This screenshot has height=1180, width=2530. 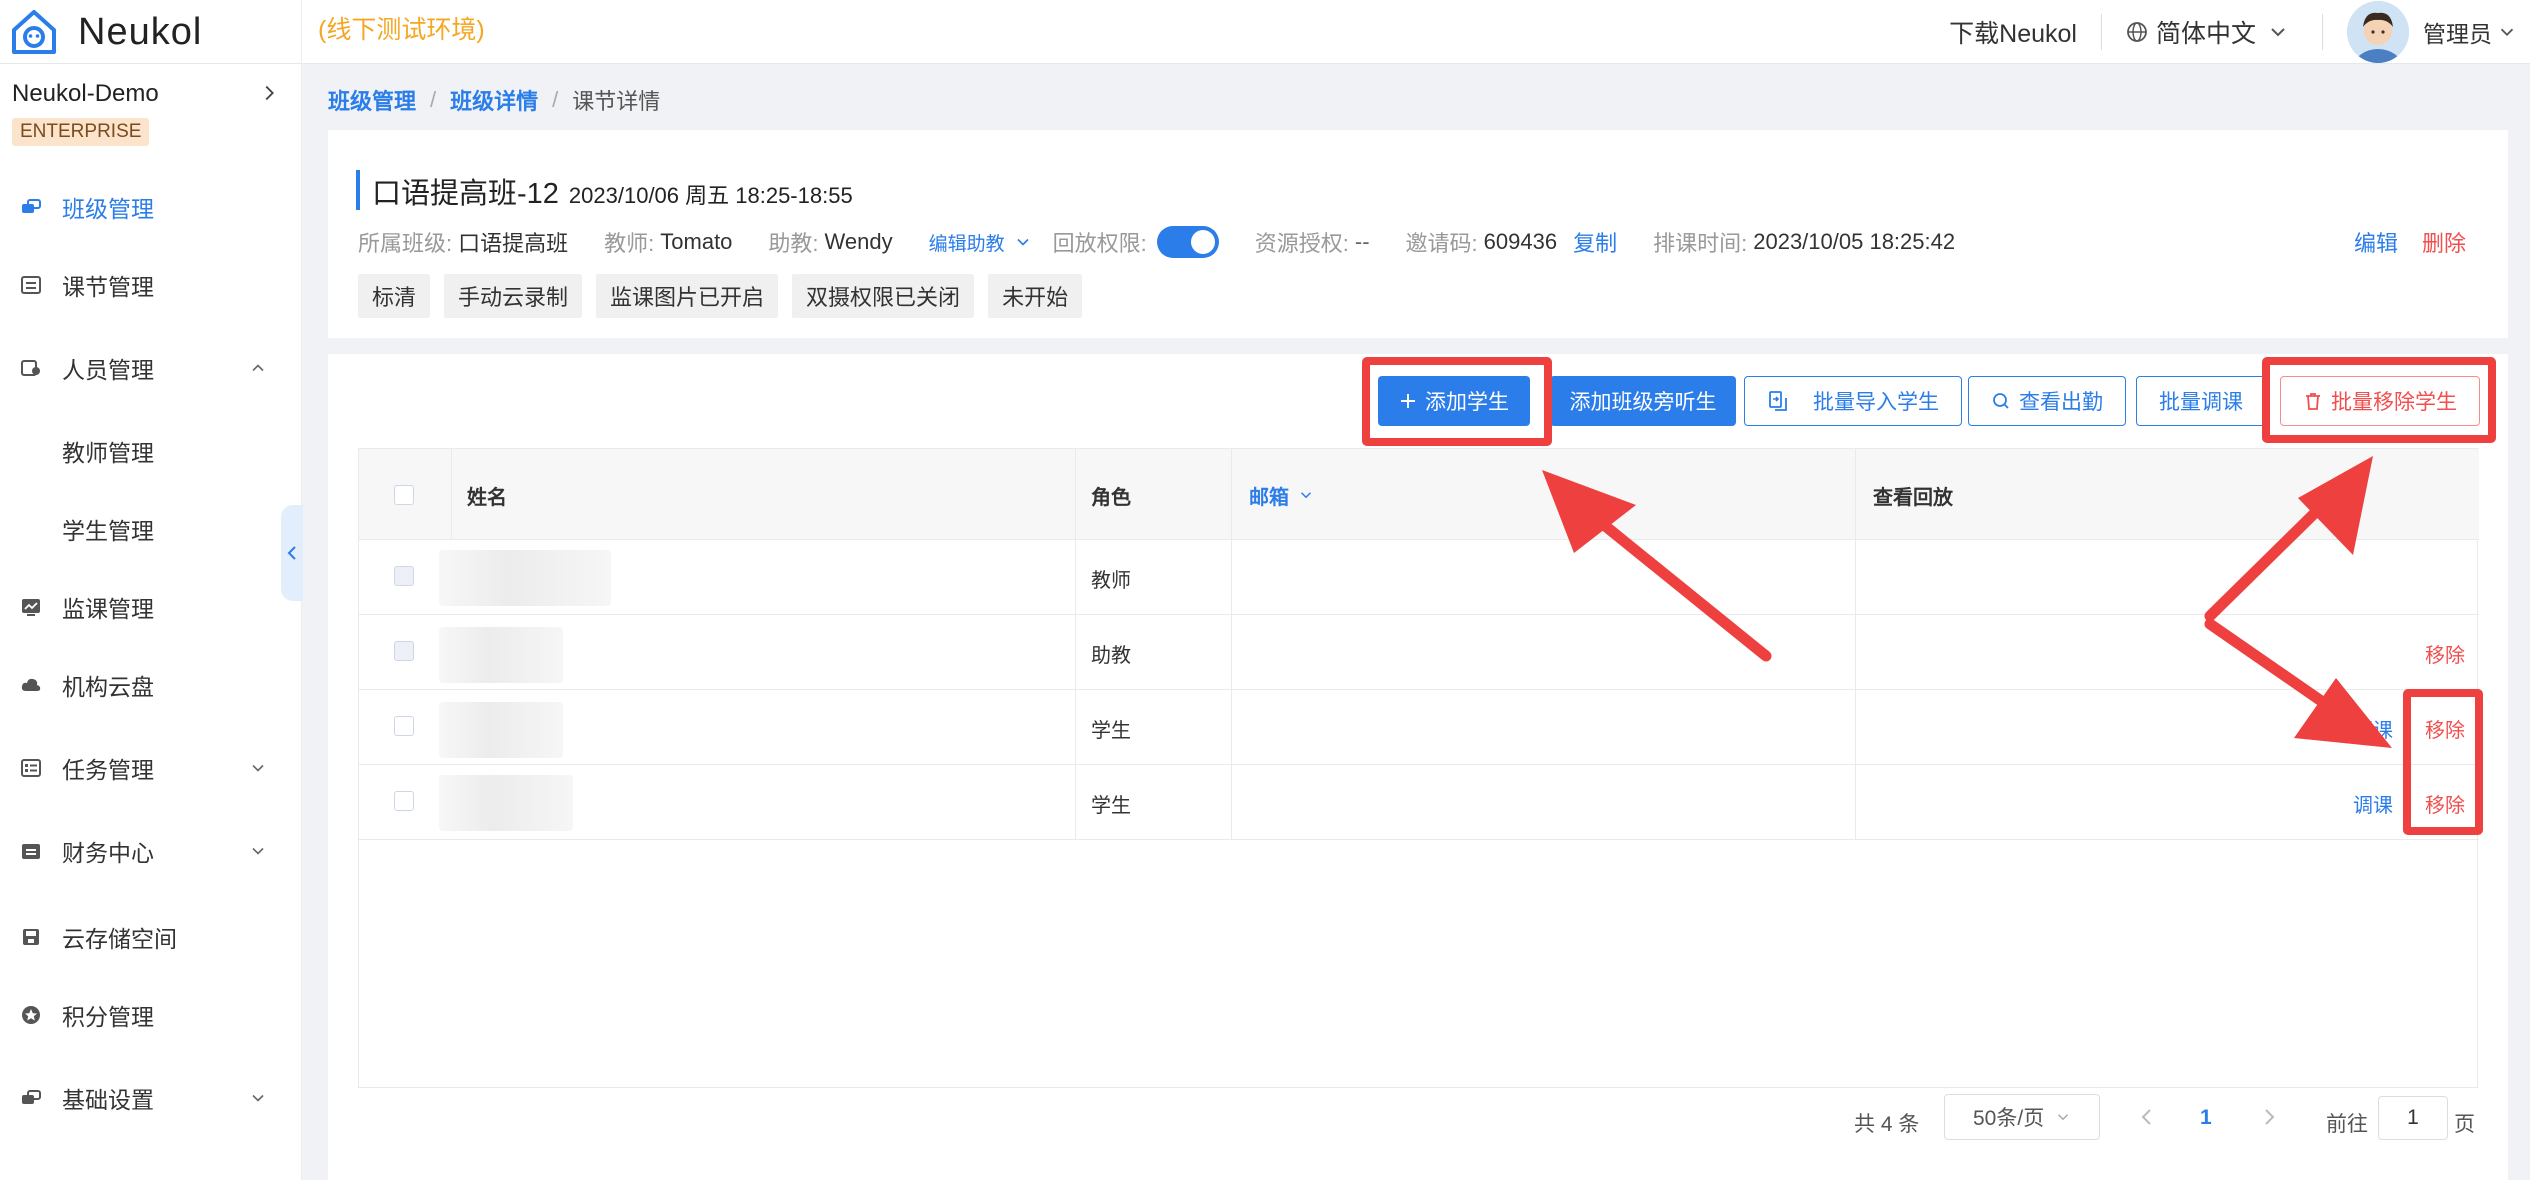 I want to click on invite-label: 邀请码:, so click(x=1441, y=243).